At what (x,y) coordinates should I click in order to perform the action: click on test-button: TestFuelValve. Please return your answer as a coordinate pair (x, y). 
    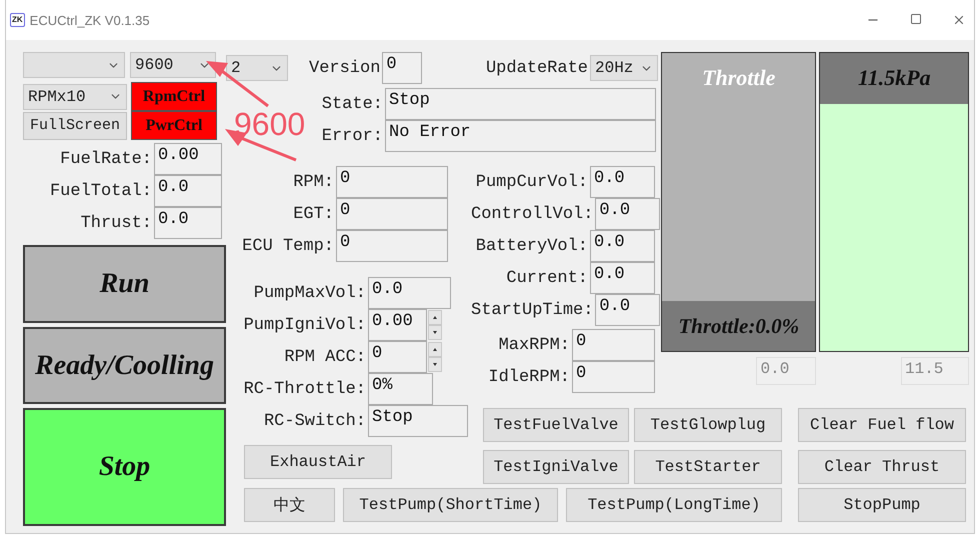
    Looking at the image, I should click on (556, 425).